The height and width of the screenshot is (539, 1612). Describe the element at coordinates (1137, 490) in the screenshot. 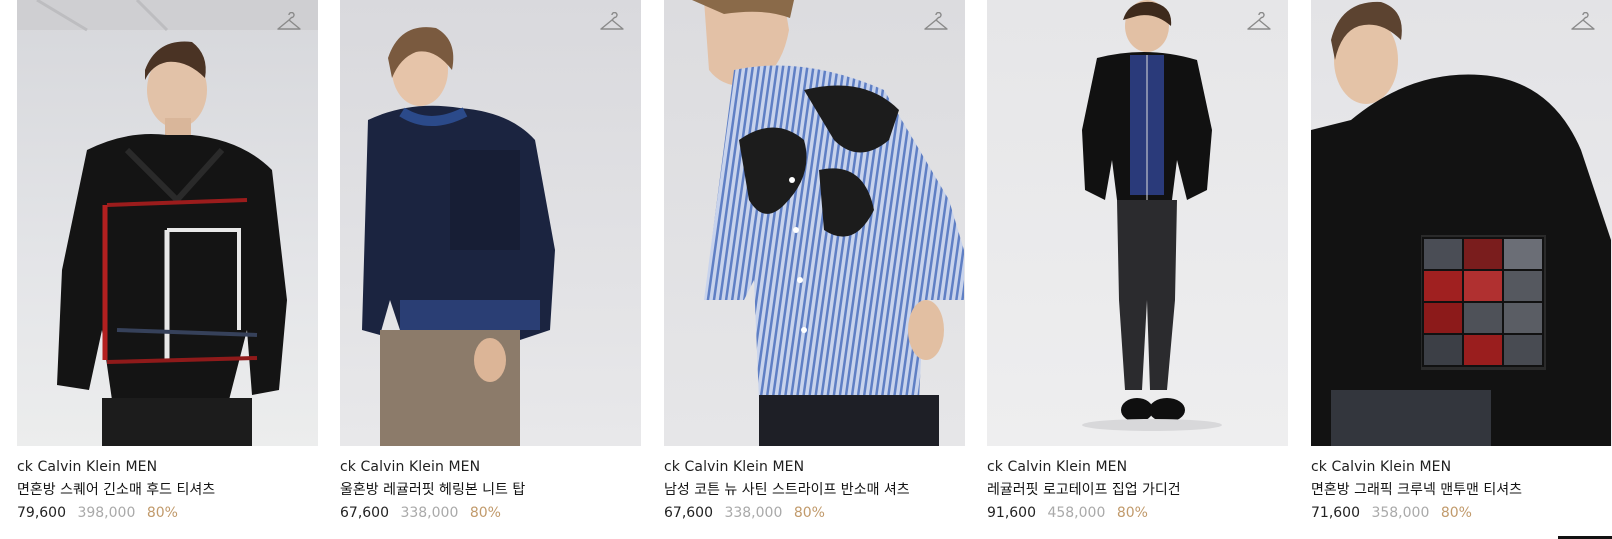

I see `product-name: 레귤러핏 로고테이프 집업 가디건` at that location.